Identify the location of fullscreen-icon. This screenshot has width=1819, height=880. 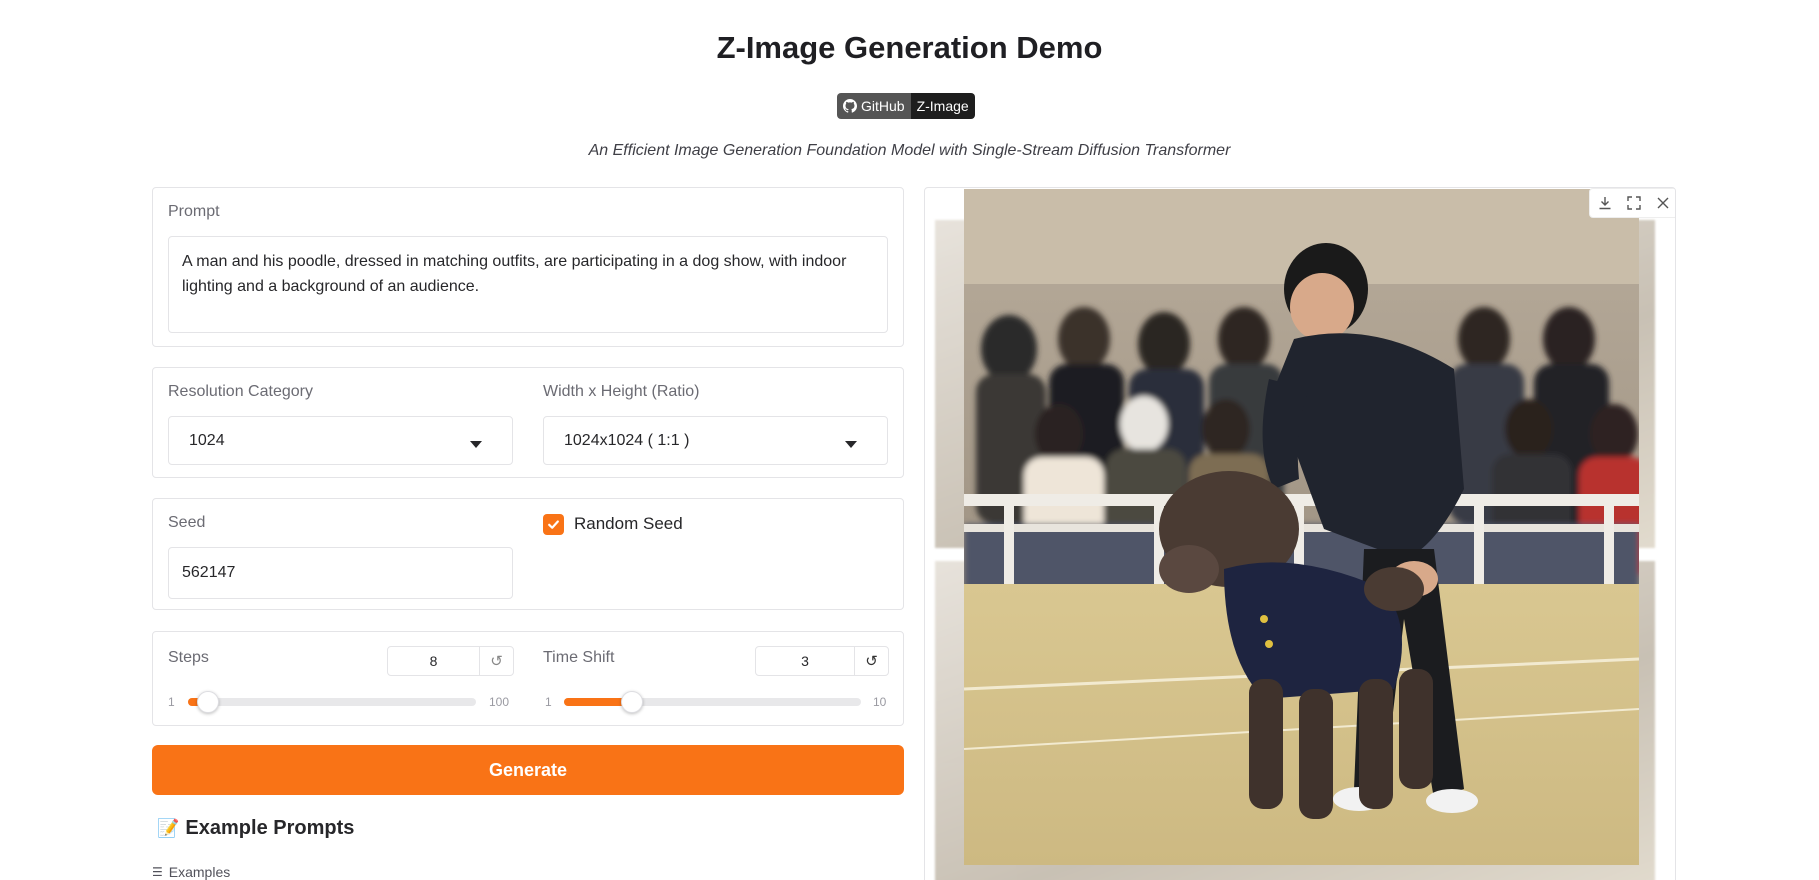
(1633, 203).